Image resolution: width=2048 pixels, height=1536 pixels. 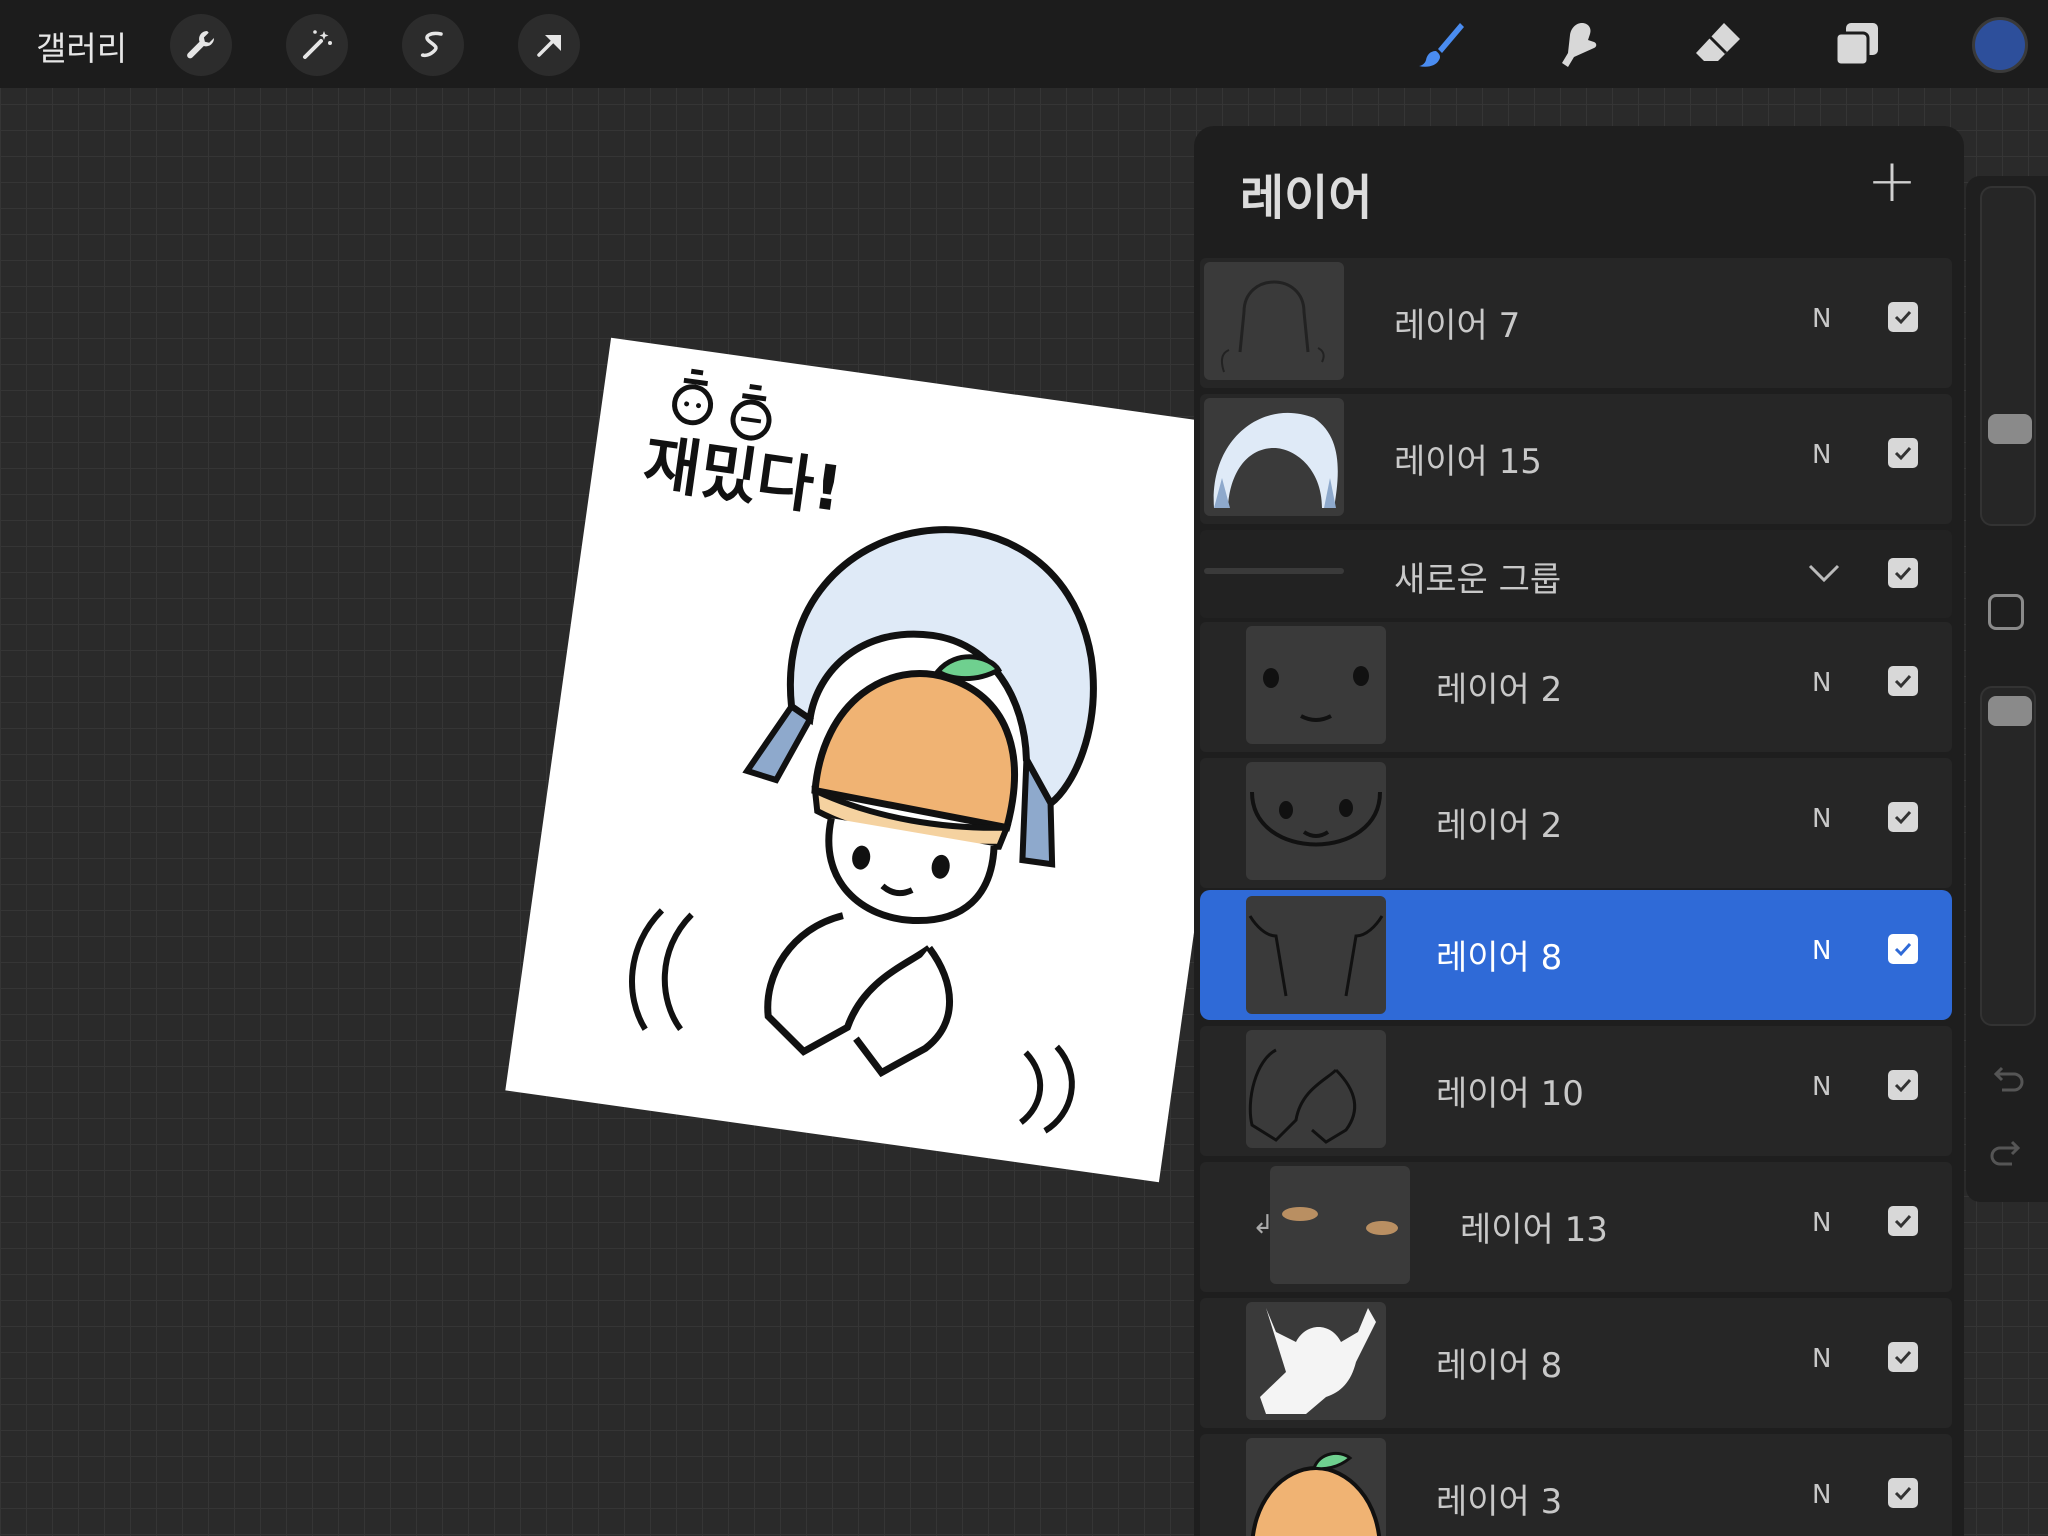 What do you see at coordinates (1306, 198) in the screenshot?
I see `layers-panel-title: 레이어` at bounding box center [1306, 198].